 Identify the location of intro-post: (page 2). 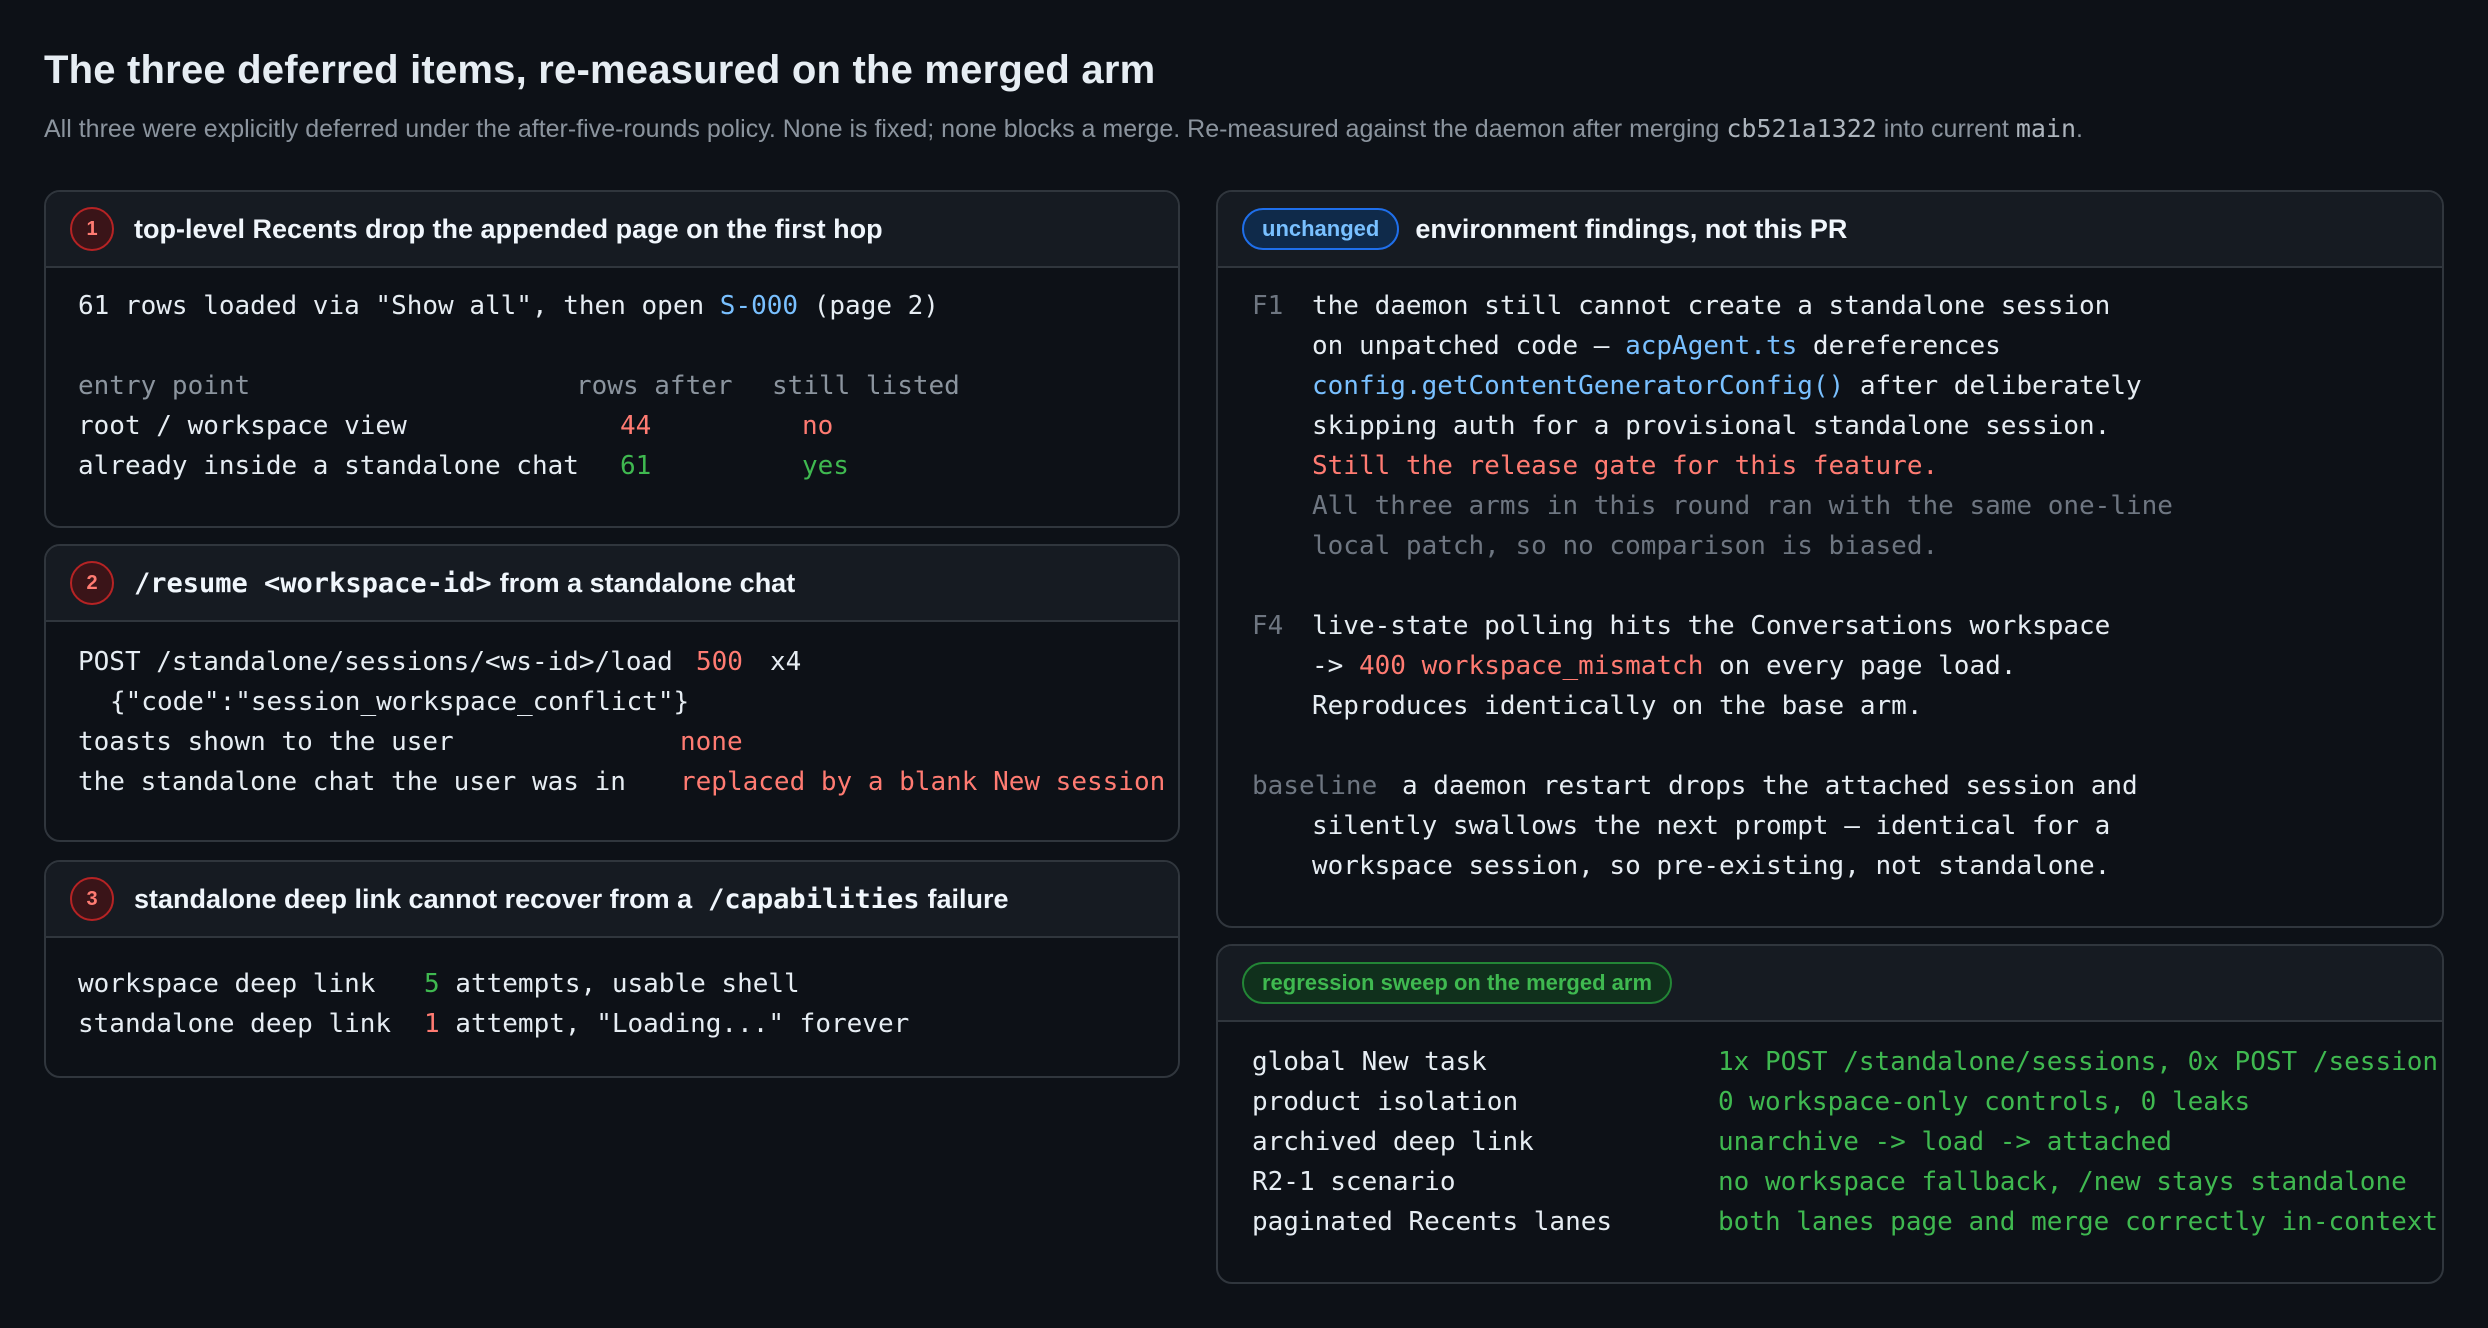
(868, 306).